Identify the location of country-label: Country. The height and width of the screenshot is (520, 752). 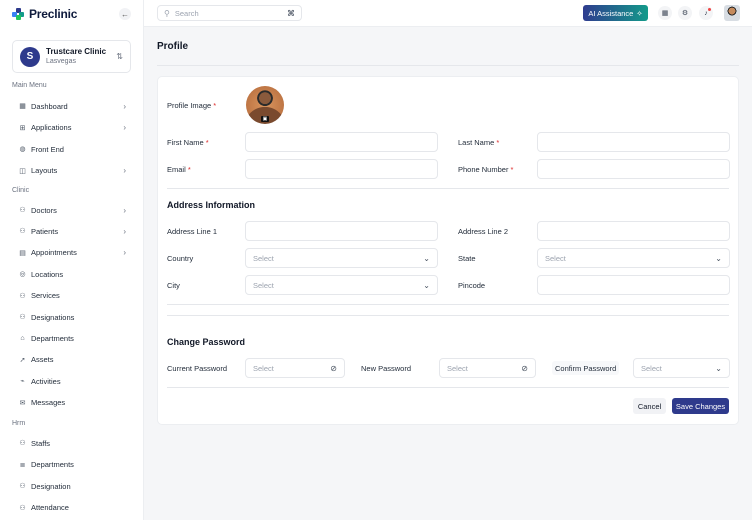
(180, 258).